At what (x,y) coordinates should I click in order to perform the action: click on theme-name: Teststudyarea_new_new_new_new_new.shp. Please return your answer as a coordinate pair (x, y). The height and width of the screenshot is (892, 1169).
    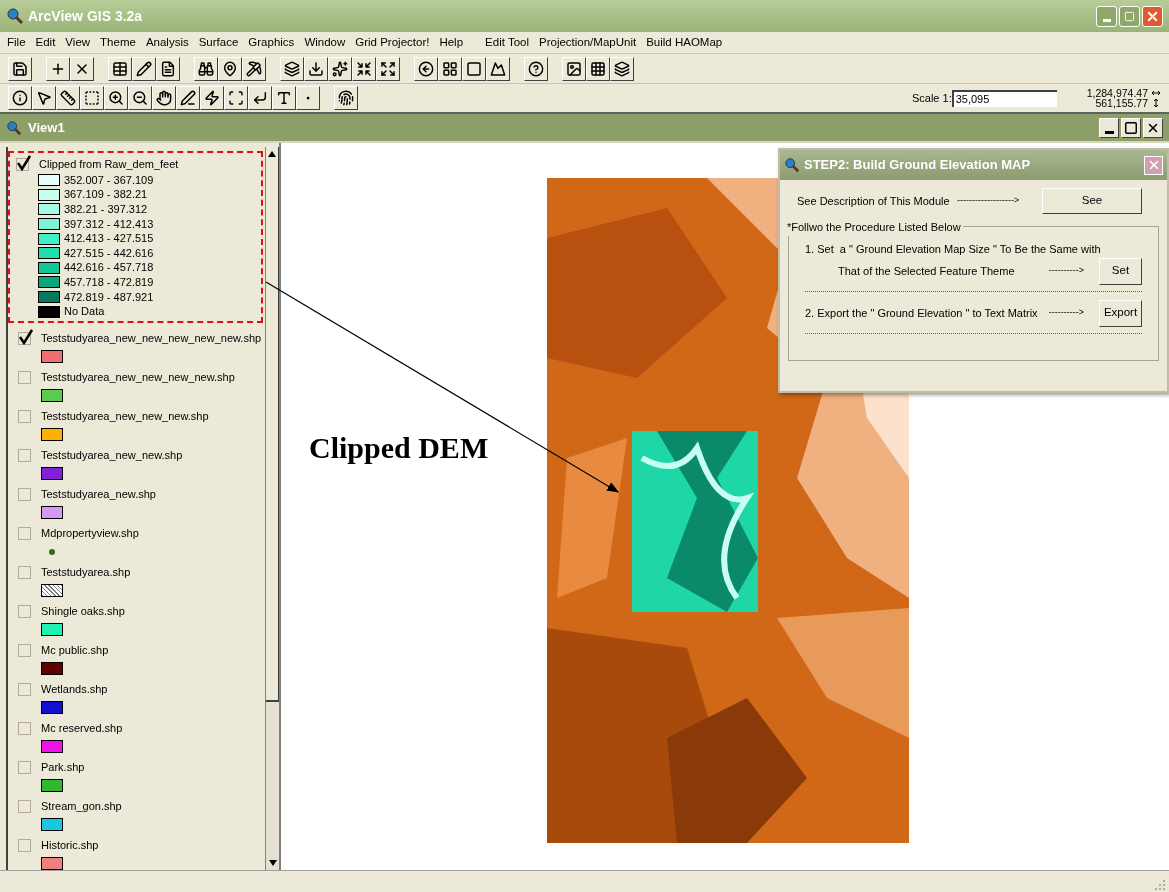
    Looking at the image, I should click on (151, 338).